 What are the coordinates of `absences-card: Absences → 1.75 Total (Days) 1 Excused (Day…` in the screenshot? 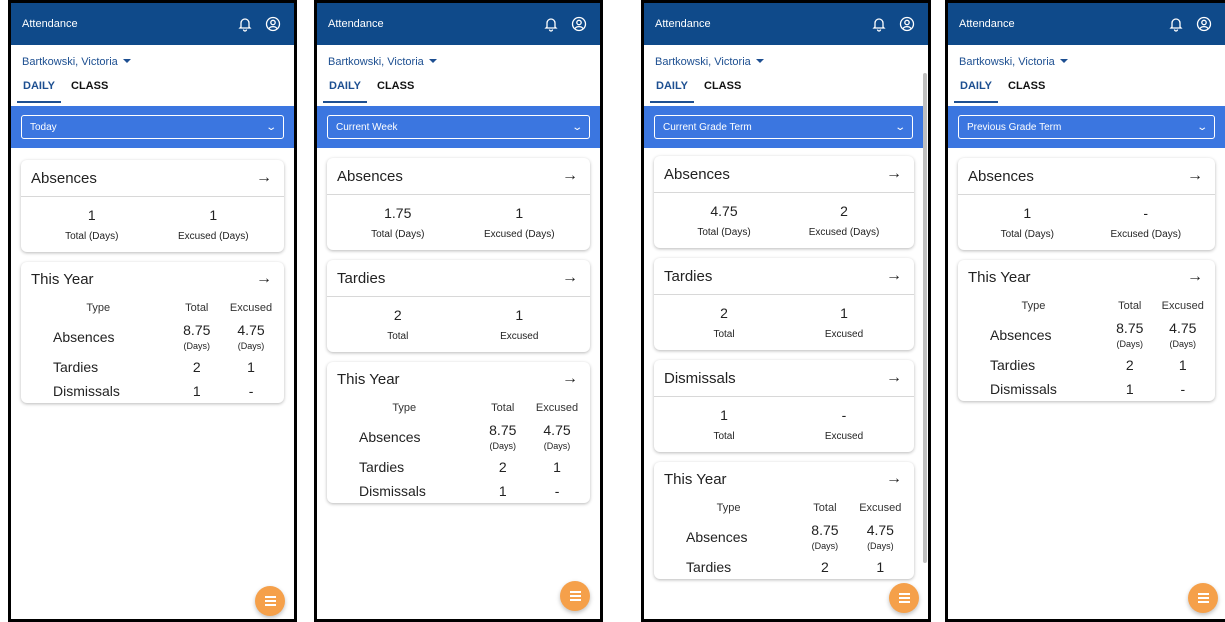 It's located at (458, 204).